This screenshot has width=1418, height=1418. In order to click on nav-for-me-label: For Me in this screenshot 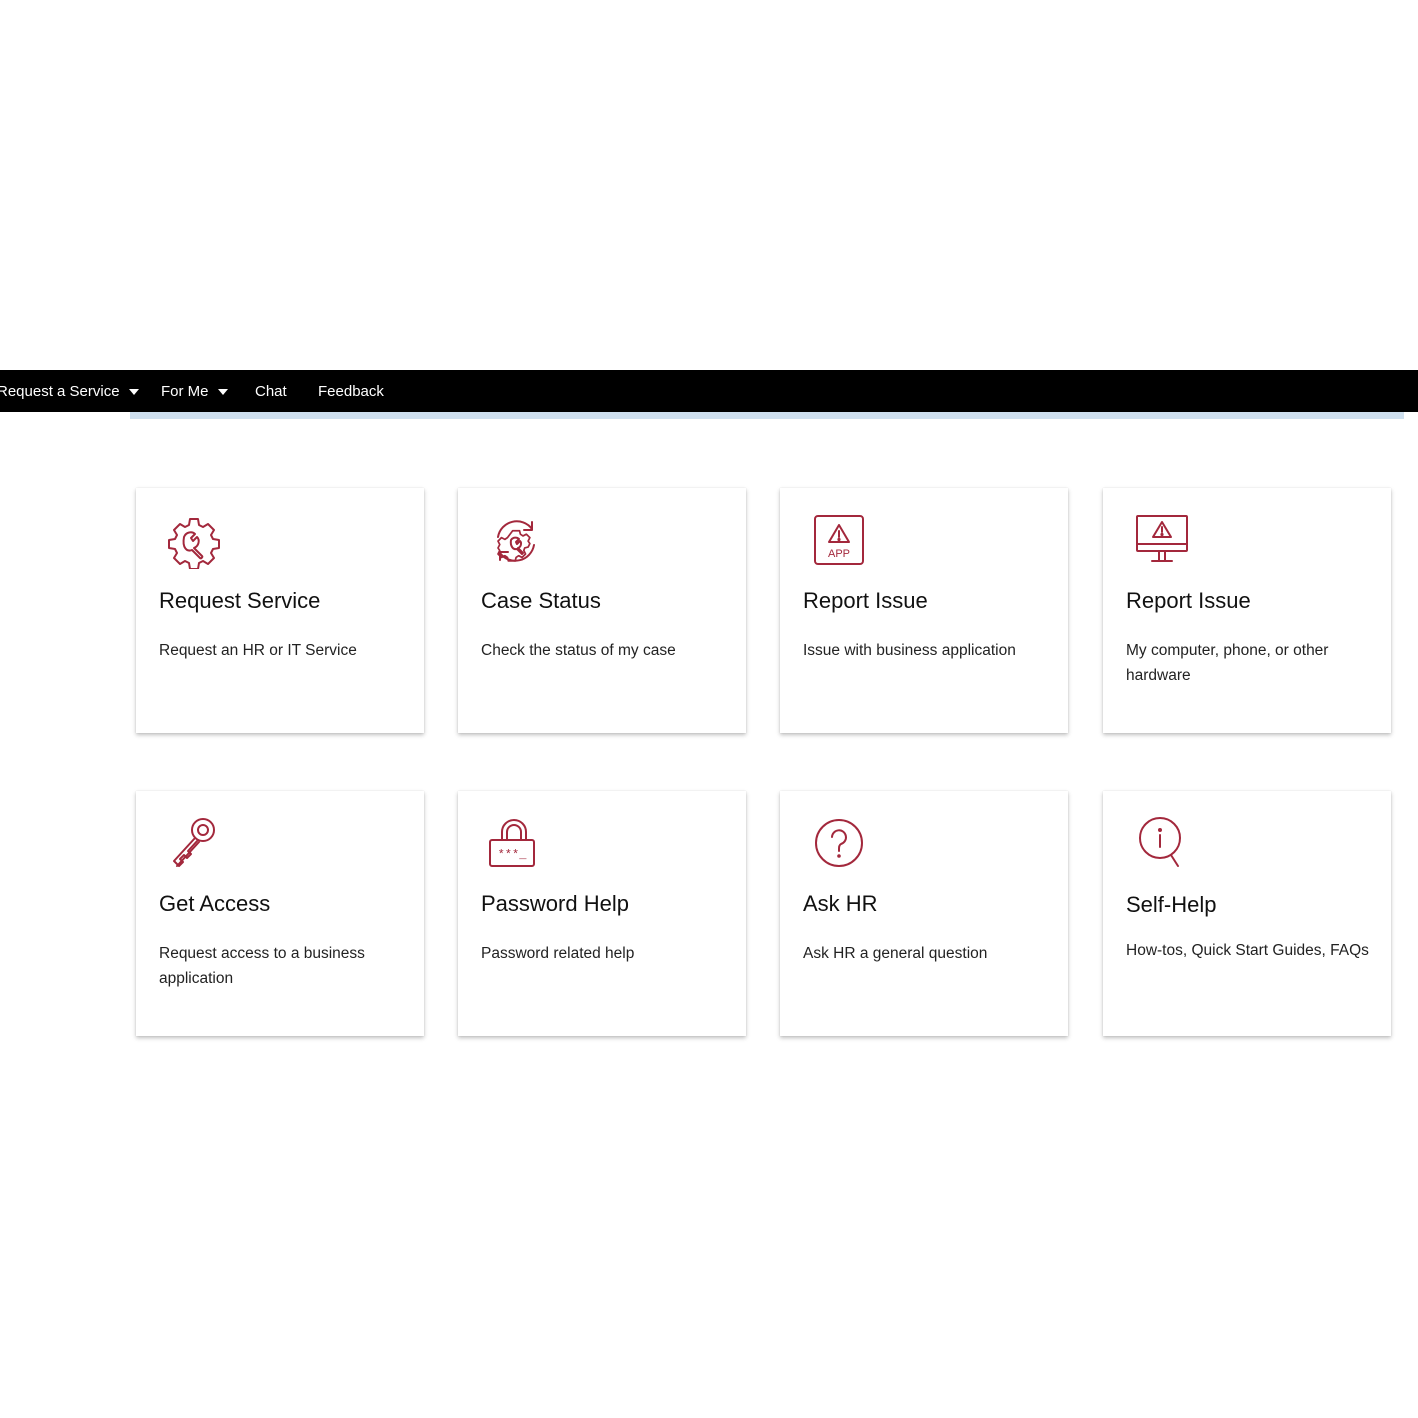, I will do `click(185, 391)`.